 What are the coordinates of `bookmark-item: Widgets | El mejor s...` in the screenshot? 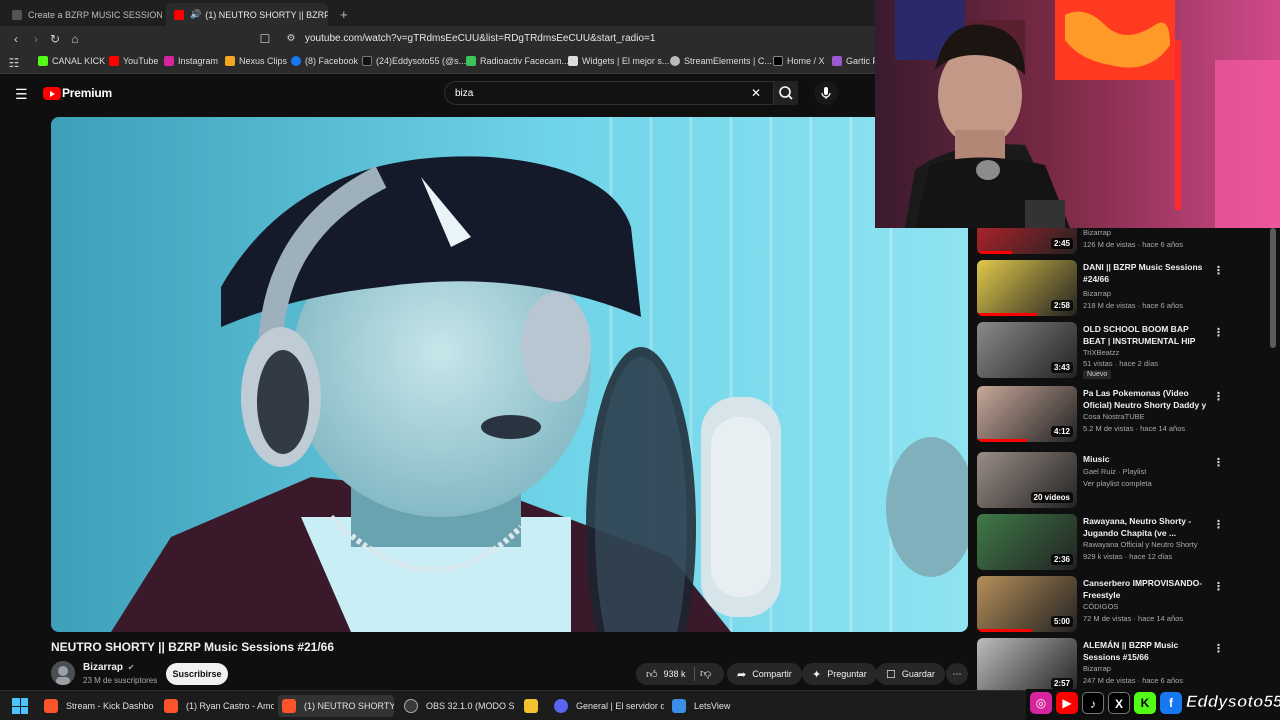 It's located at (618, 61).